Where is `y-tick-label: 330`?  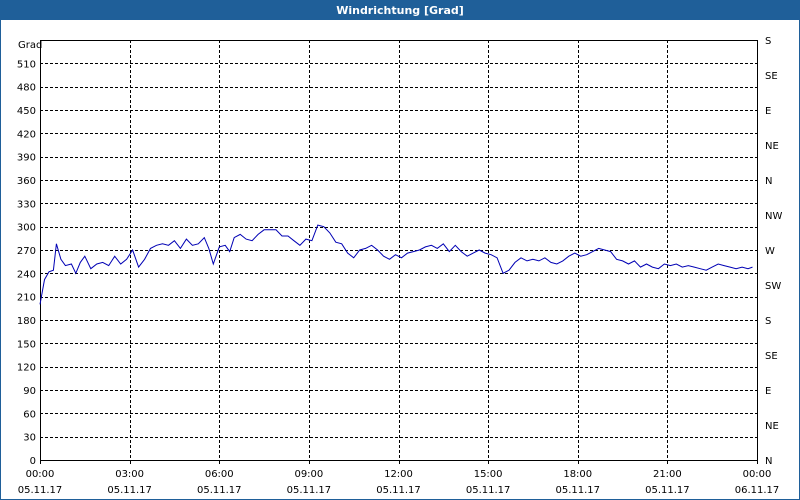
y-tick-label: 330 is located at coordinates (26, 204).